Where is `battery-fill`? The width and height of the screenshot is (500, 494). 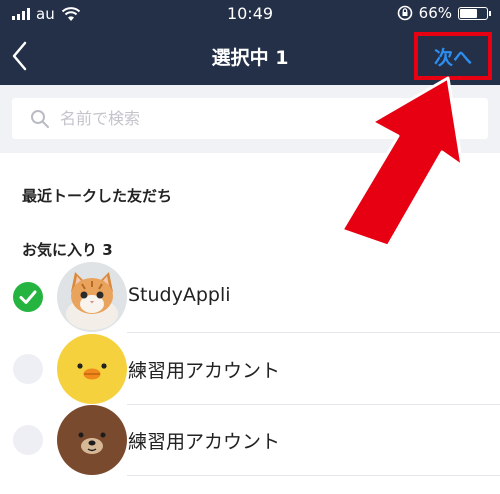
battery-fill is located at coordinates (468, 13).